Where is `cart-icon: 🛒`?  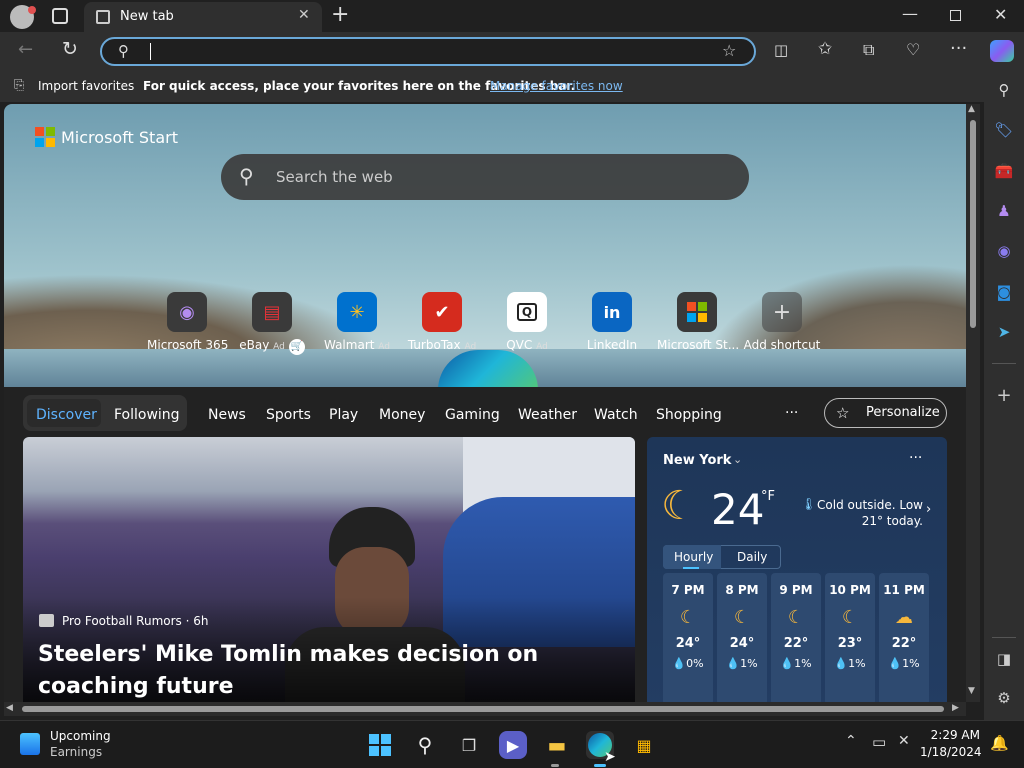 cart-icon: 🛒 is located at coordinates (296, 347).